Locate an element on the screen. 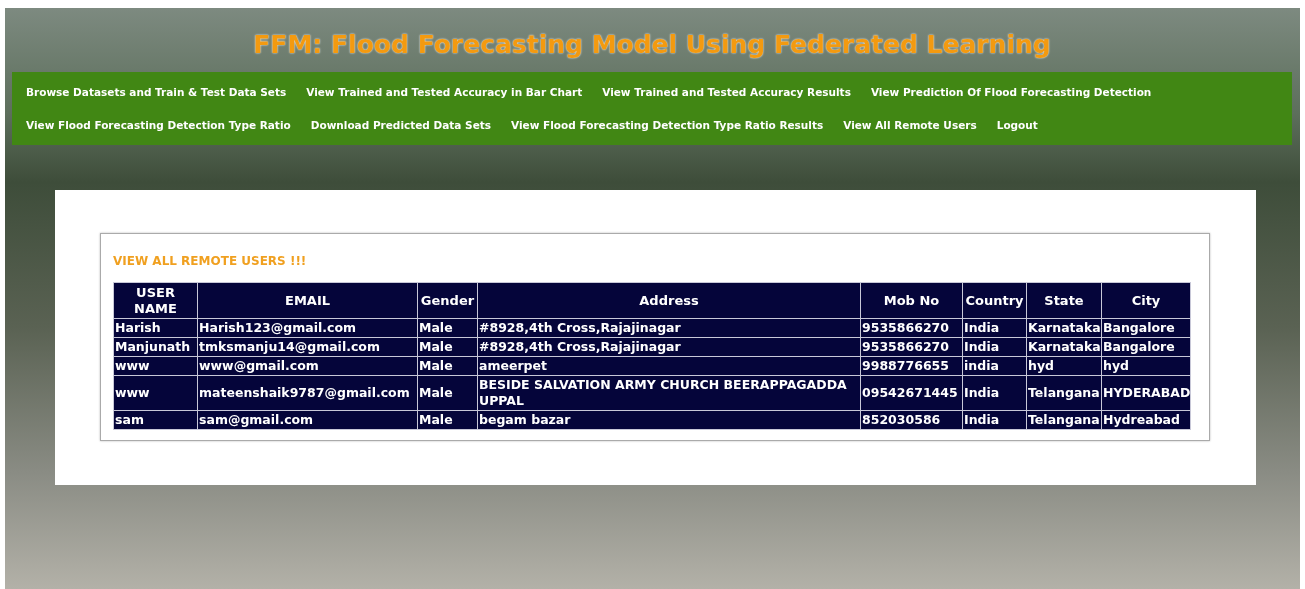 The height and width of the screenshot is (589, 1305). nav-link: View Trained and Tested Accuracy in Bar Chart is located at coordinates (448, 92).